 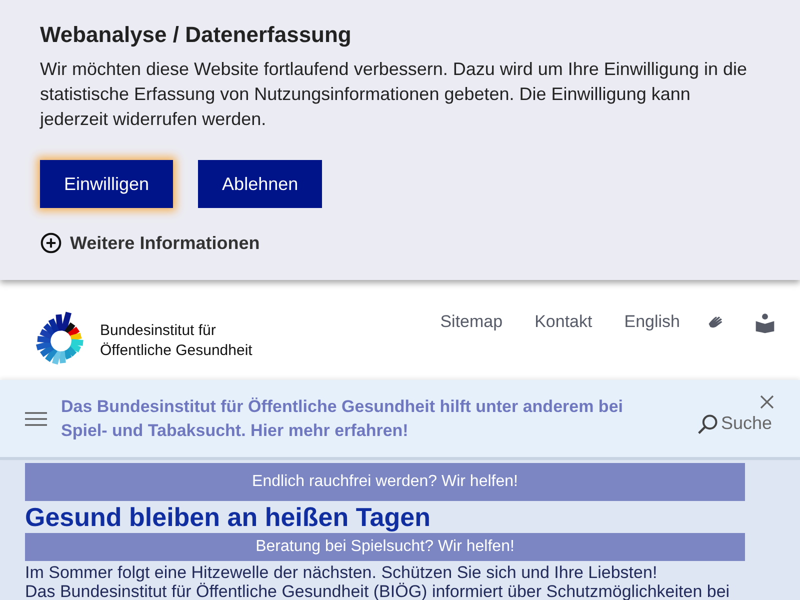 What do you see at coordinates (196, 35) in the screenshot?
I see `consent-title: Webanalyse / Datenerfassung` at bounding box center [196, 35].